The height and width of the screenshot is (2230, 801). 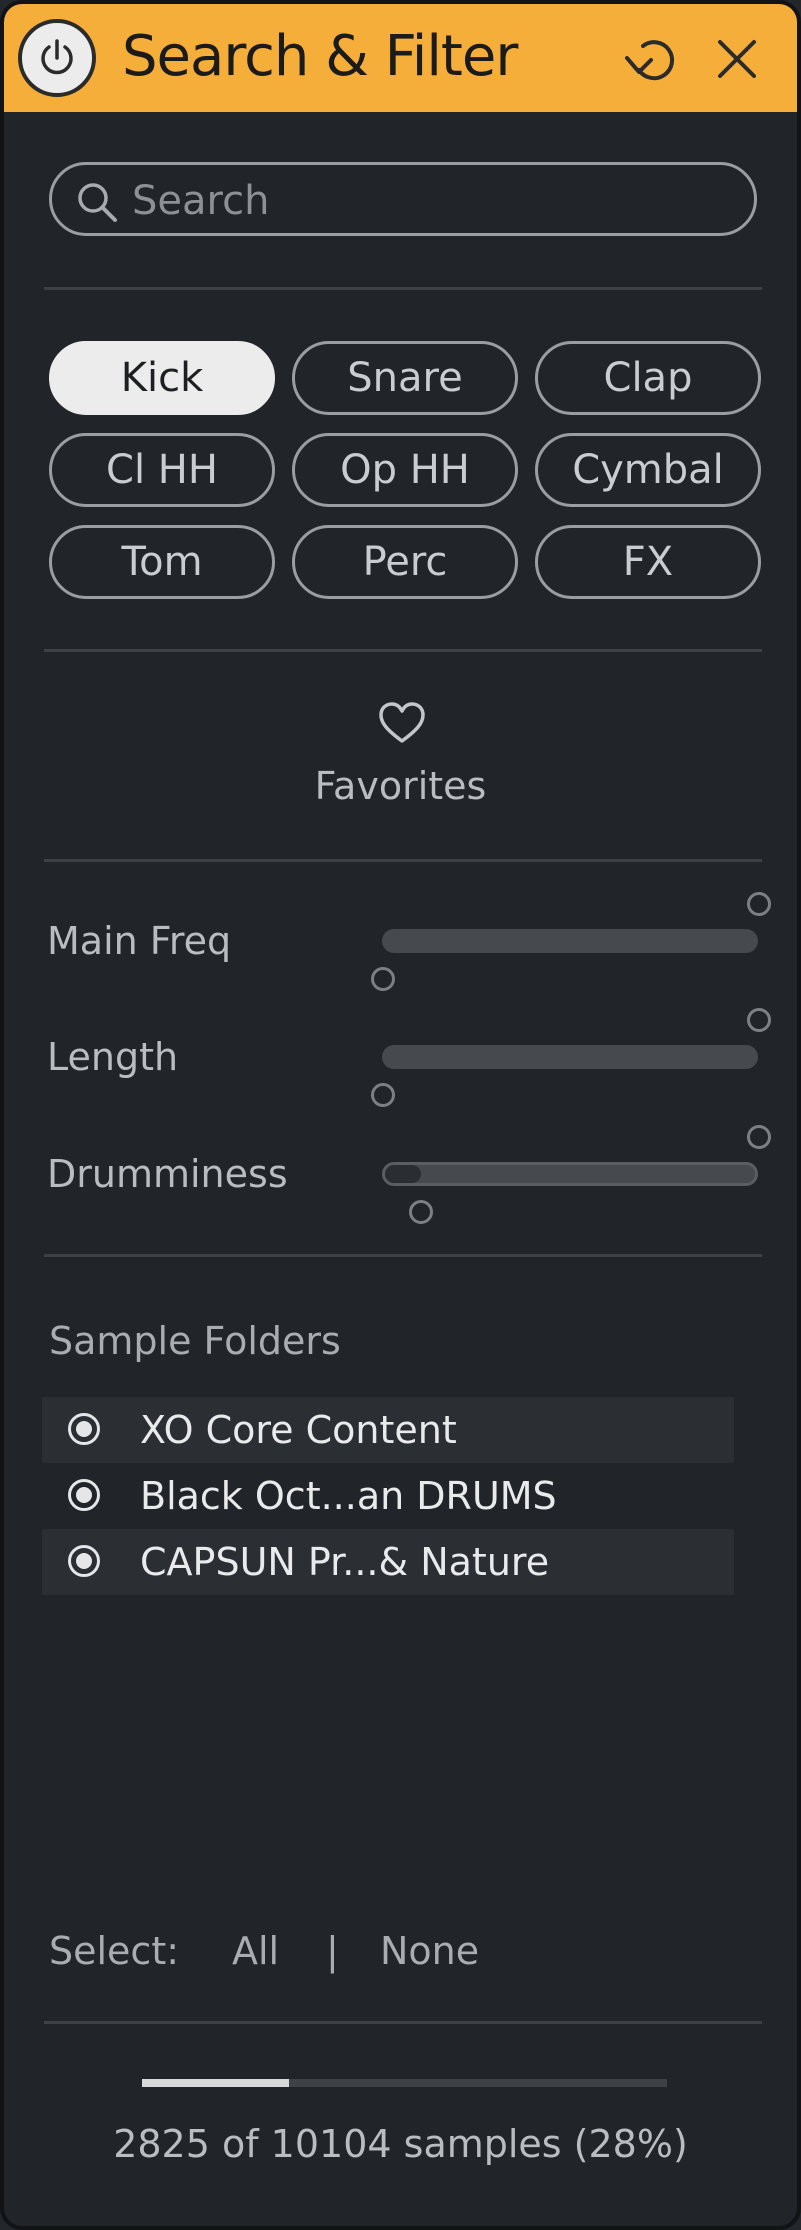 I want to click on power-button, so click(x=57, y=58).